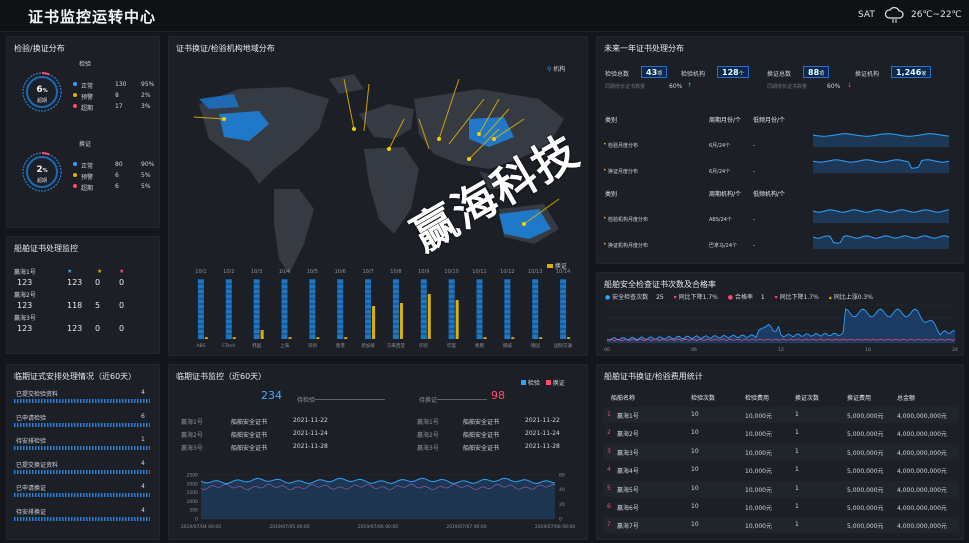 This screenshot has height=543, width=969. I want to click on y-tick-right: 20, so click(562, 505).